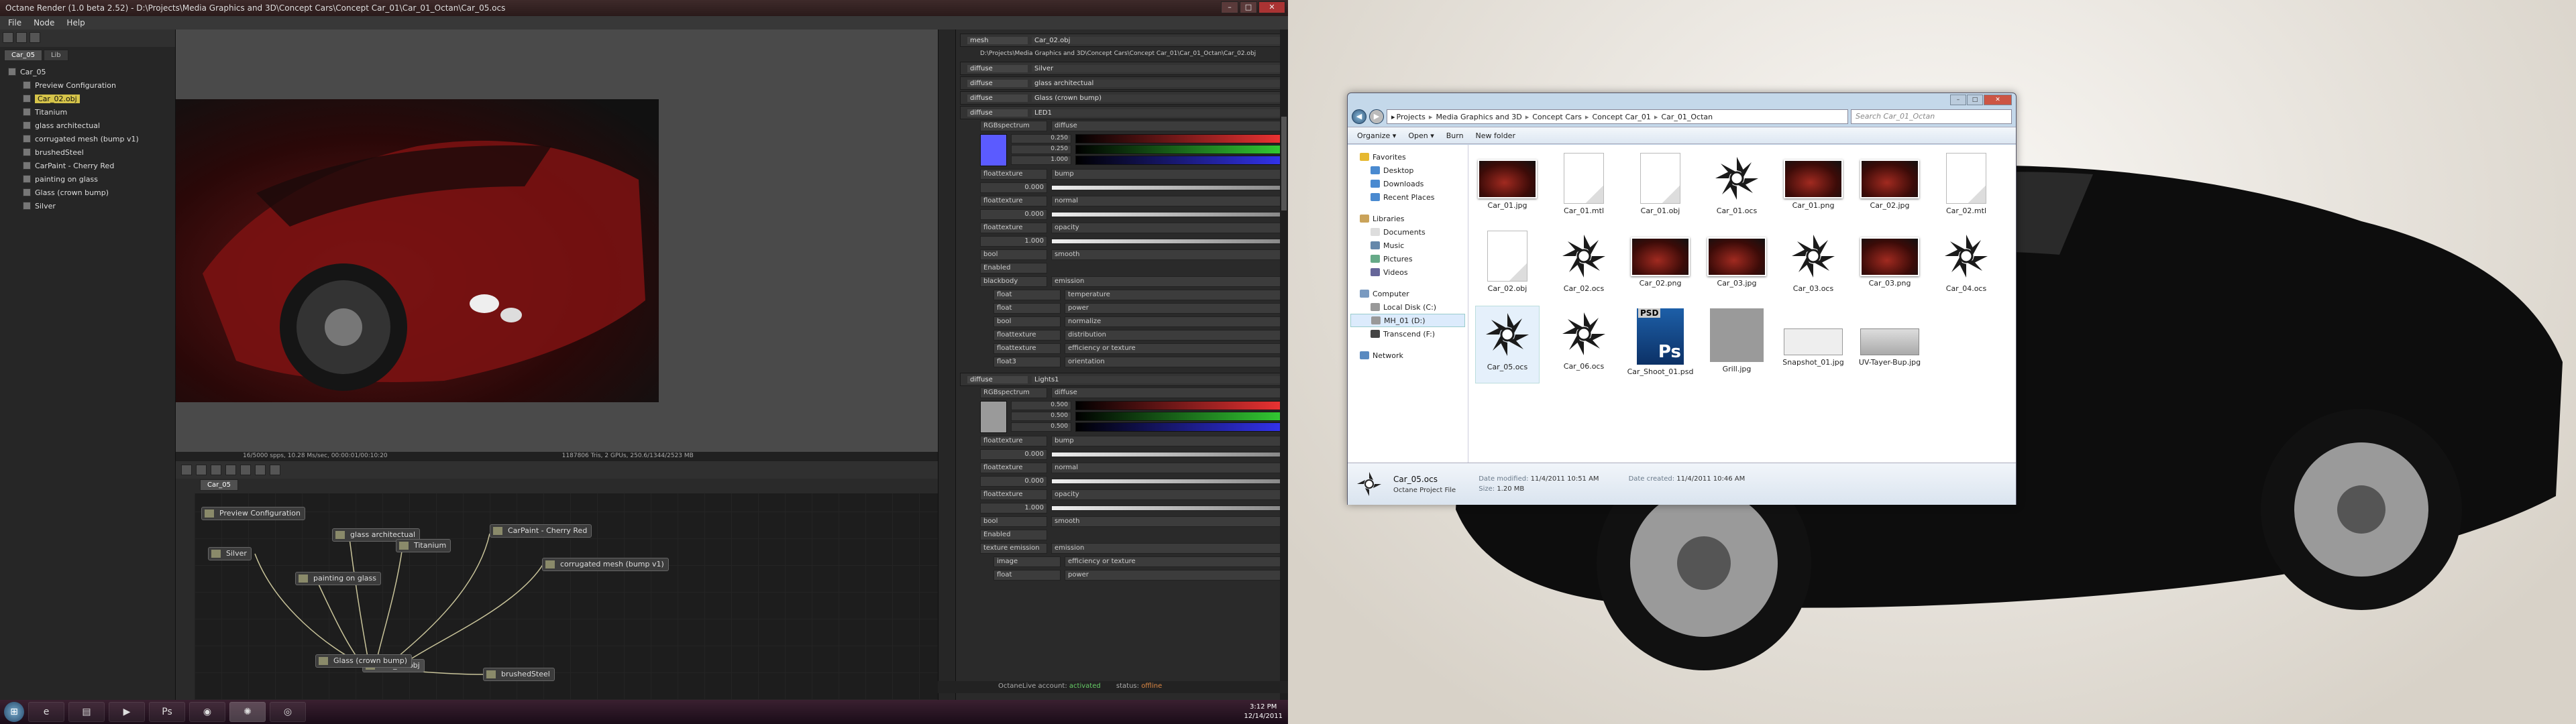 The height and width of the screenshot is (724, 2576). What do you see at coordinates (1621, 117) in the screenshot?
I see `breadcrumb-item: Concept Car_01` at bounding box center [1621, 117].